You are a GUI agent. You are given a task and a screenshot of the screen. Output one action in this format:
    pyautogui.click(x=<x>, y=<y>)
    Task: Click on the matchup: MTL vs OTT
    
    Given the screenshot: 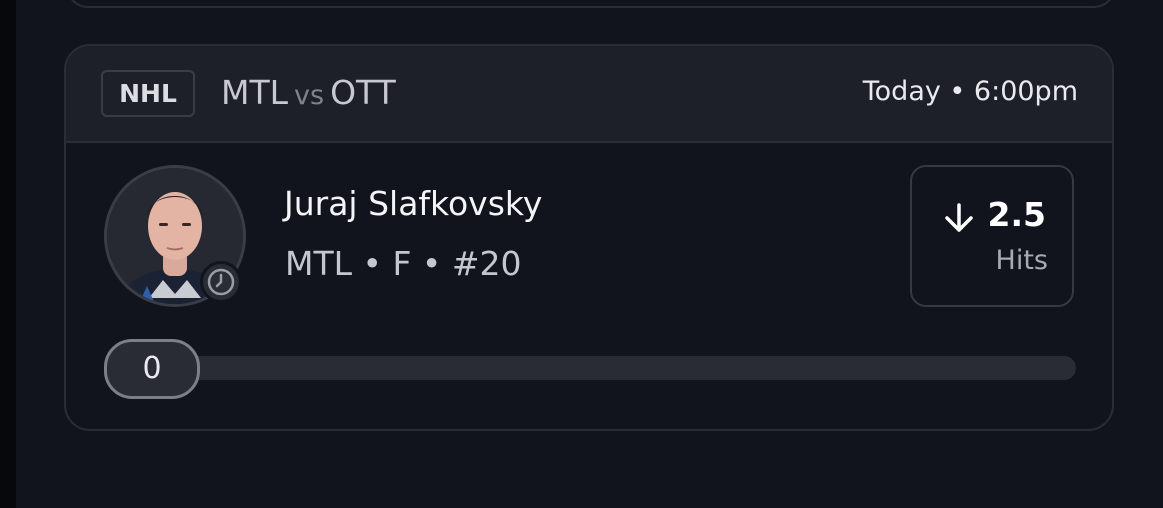 What is the action you would take?
    pyautogui.click(x=308, y=92)
    